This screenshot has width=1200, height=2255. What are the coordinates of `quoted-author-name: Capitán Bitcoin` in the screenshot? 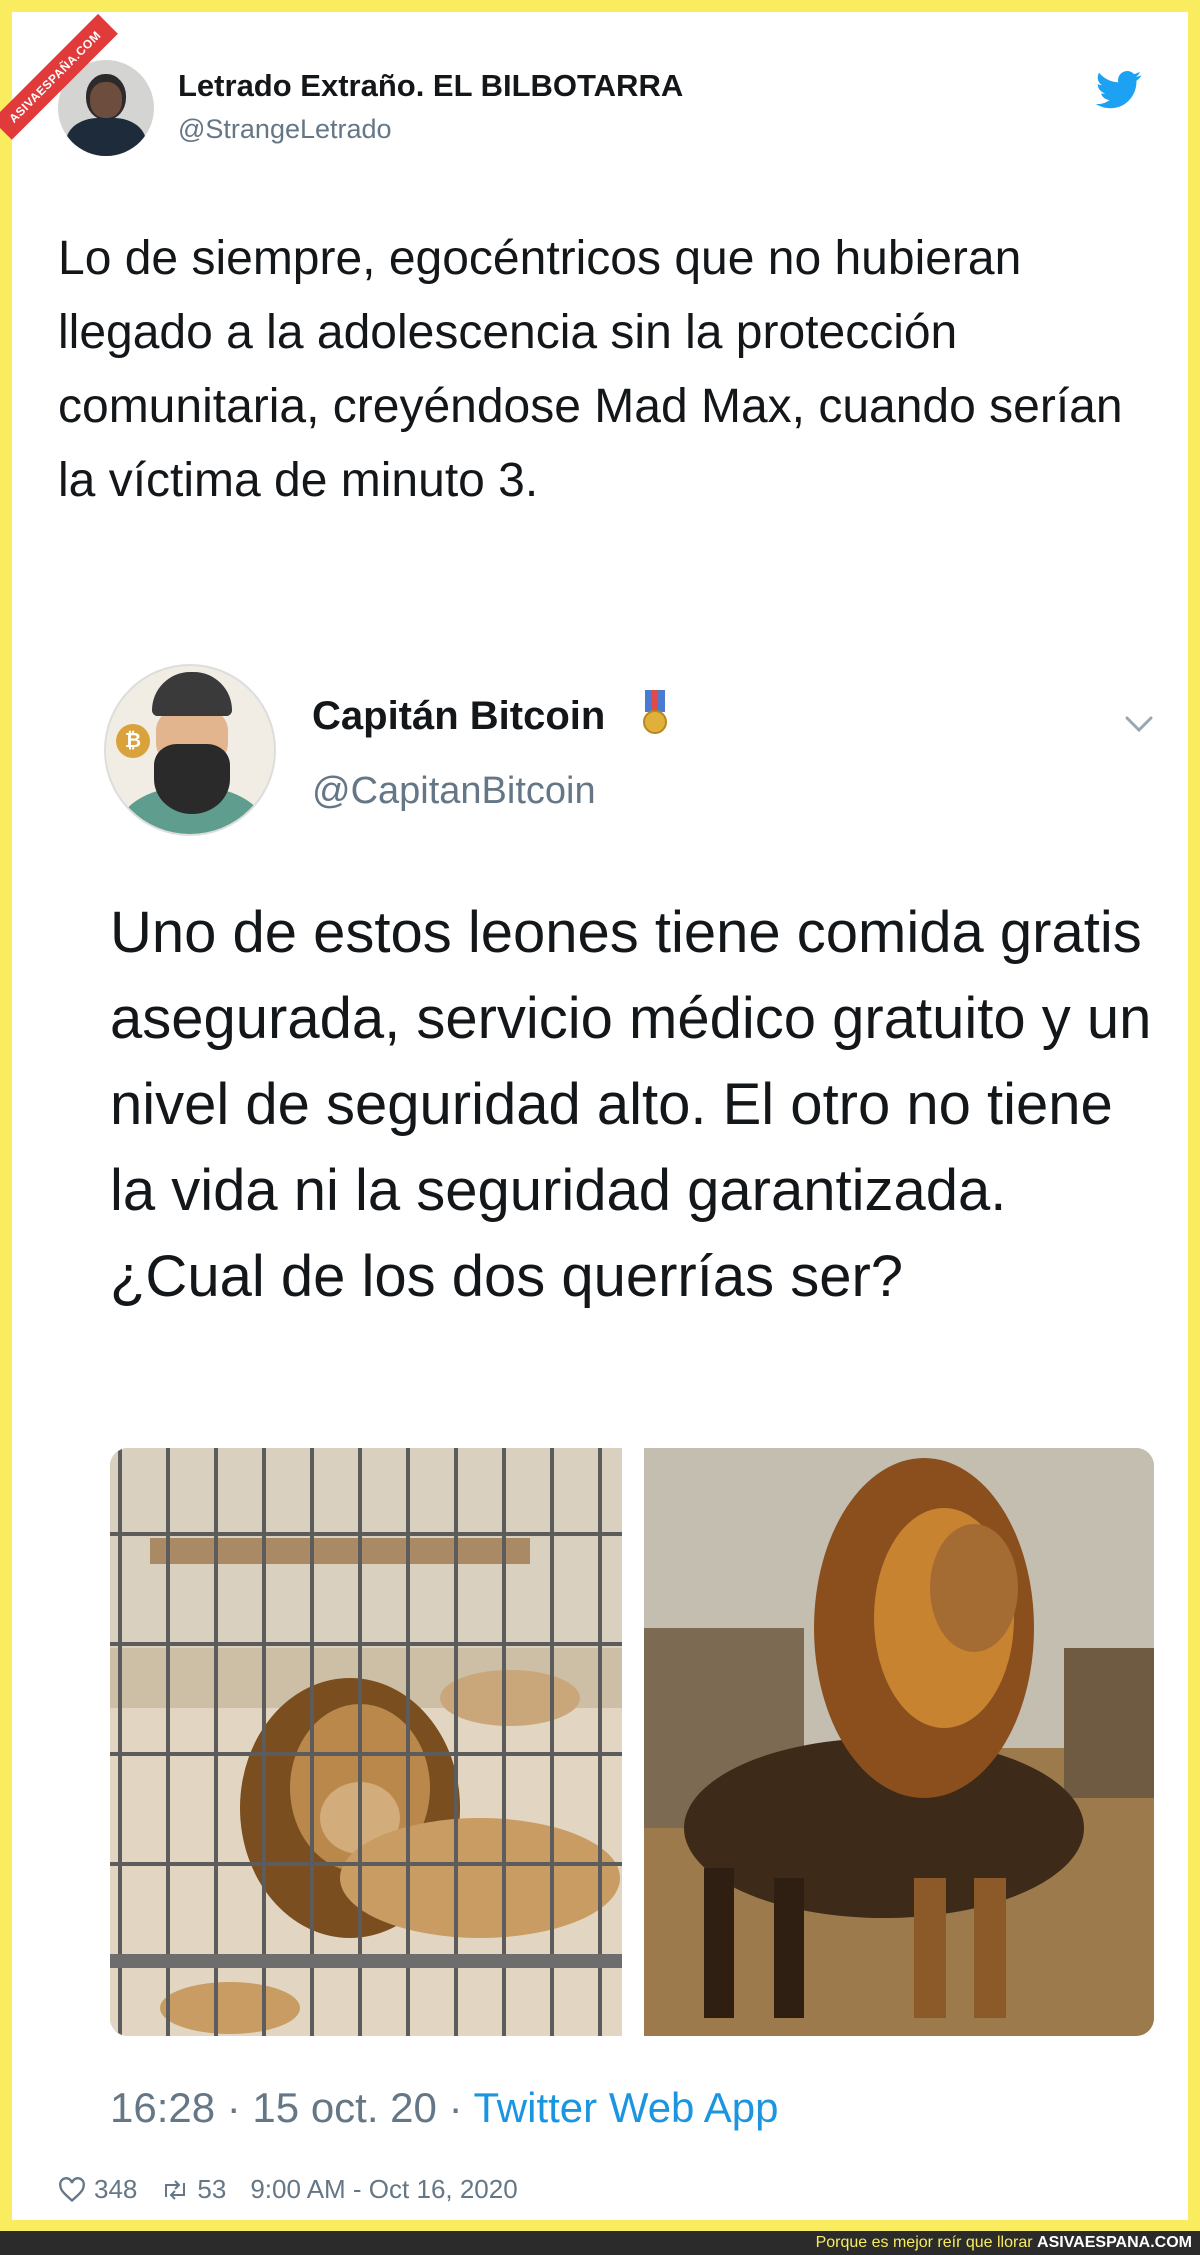 It's located at (458, 716).